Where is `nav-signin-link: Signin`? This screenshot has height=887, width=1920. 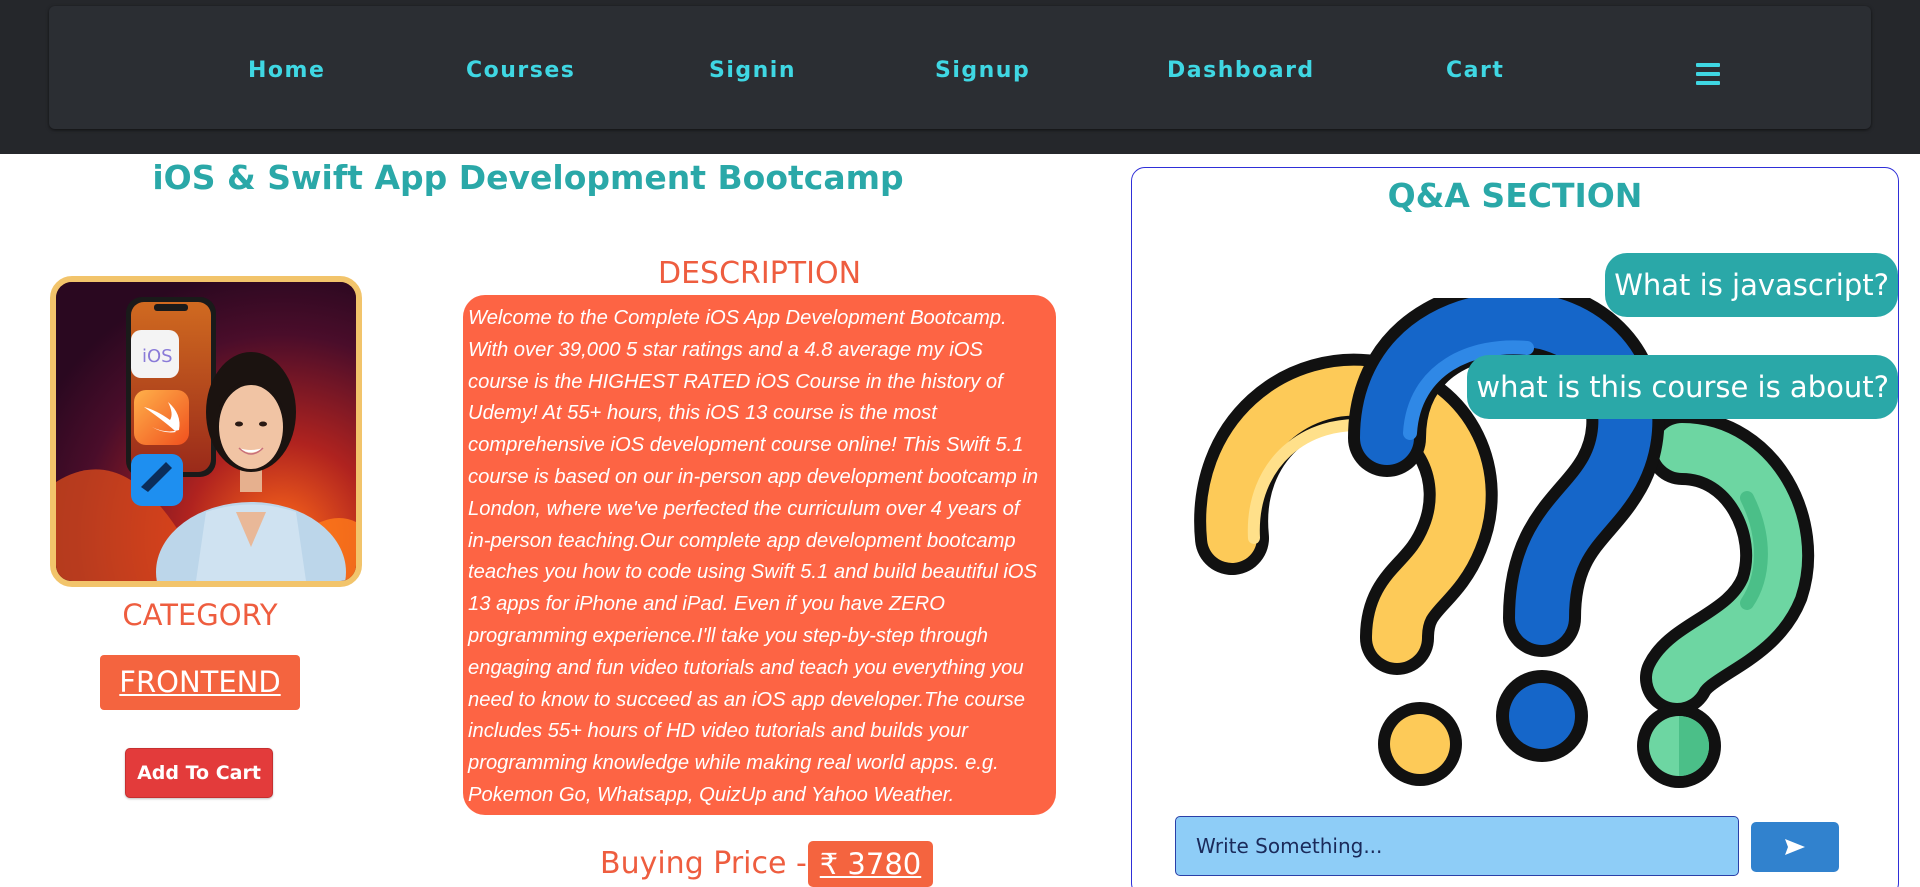
nav-signin-link: Signin is located at coordinates (752, 70).